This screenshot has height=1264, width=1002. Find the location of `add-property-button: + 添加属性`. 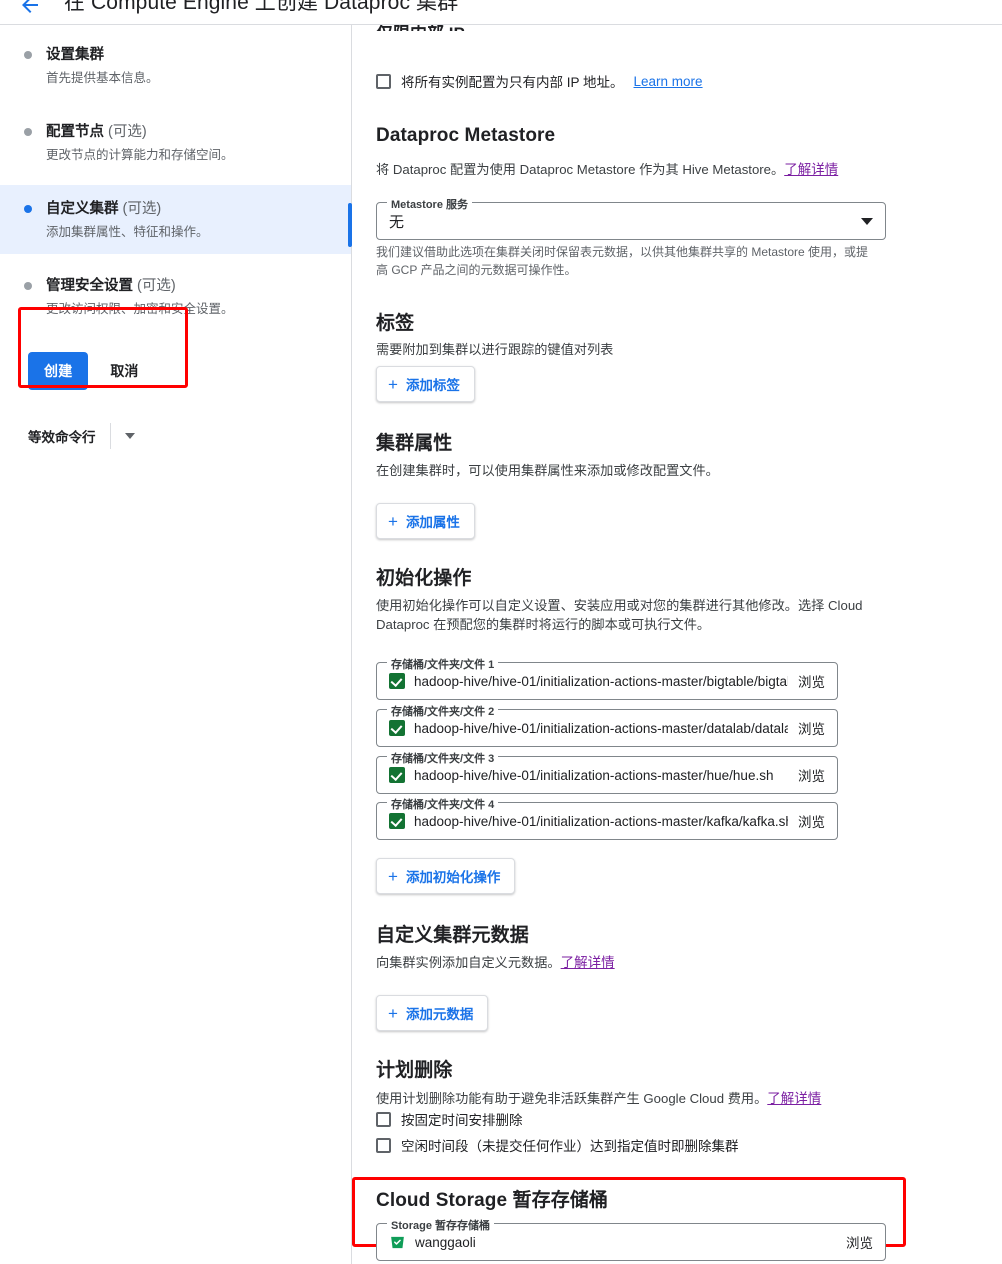

add-property-button: + 添加属性 is located at coordinates (425, 521).